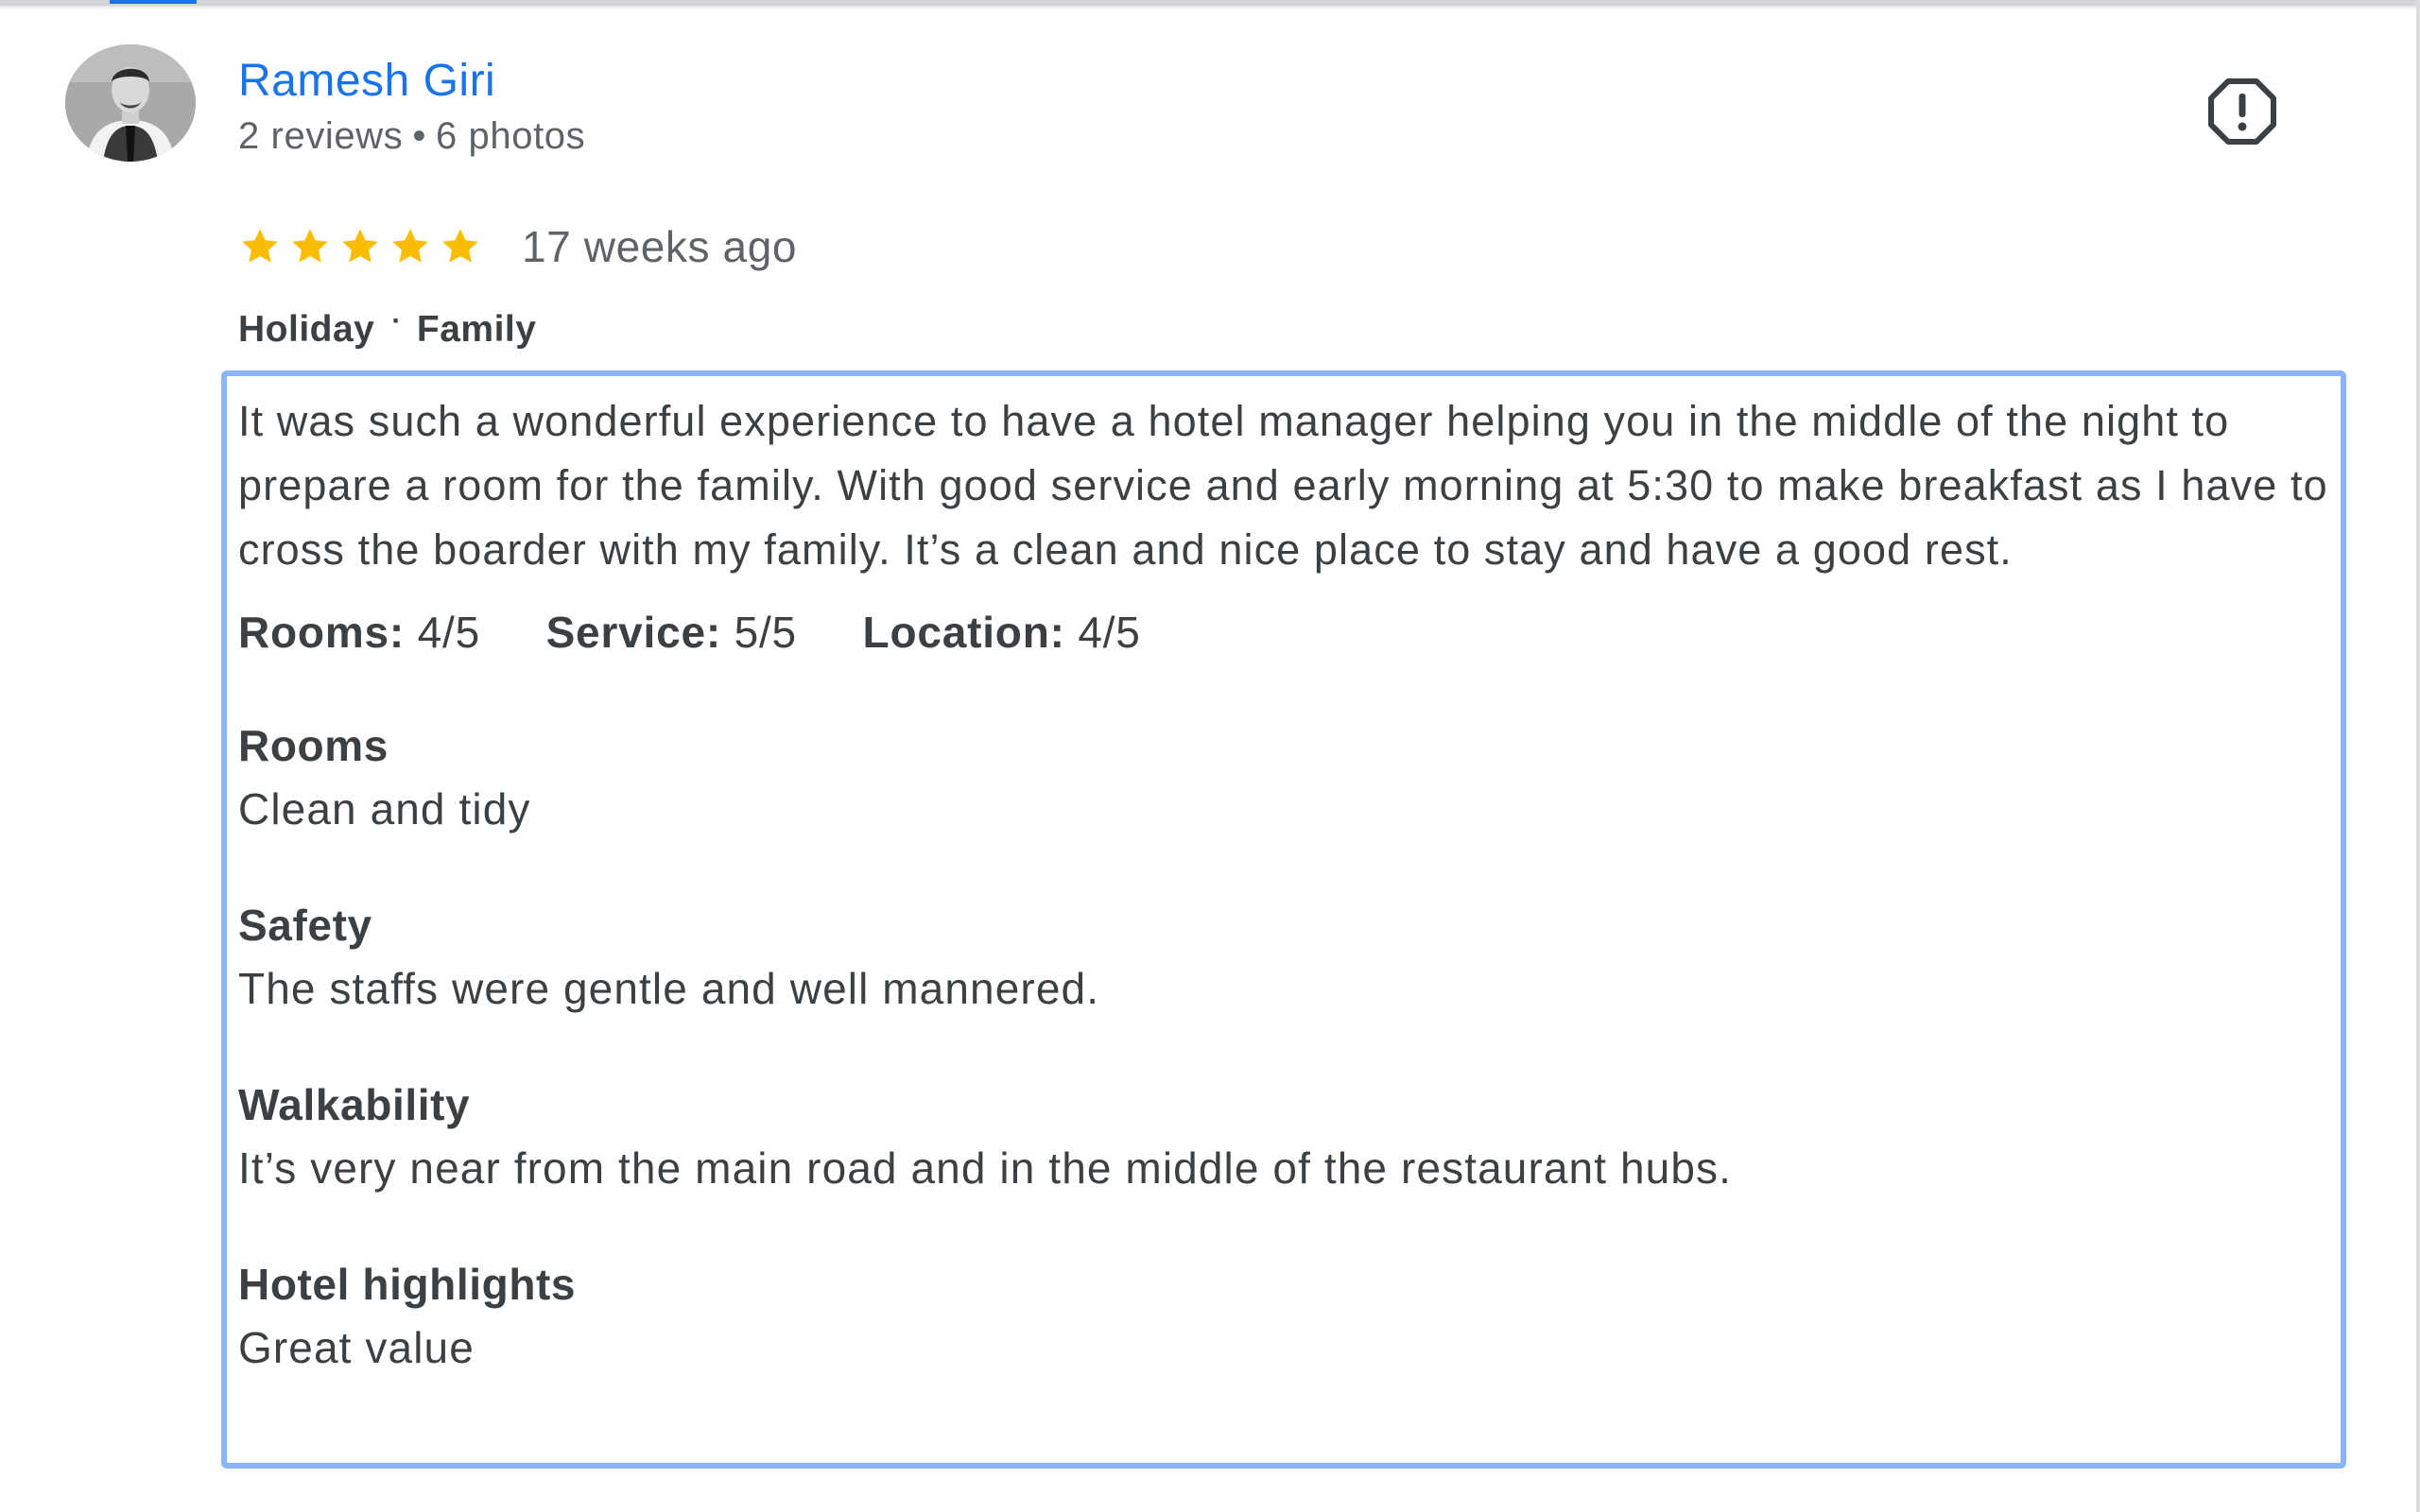  I want to click on sub-rating-service: Service: 5/5, so click(671, 632).